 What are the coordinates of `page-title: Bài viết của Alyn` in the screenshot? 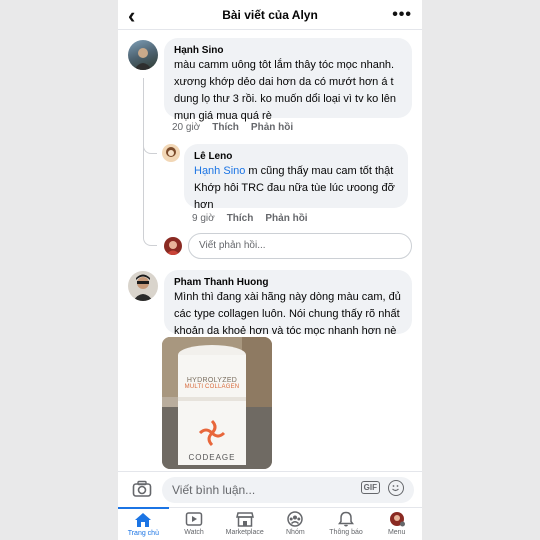 It's located at (270, 14).